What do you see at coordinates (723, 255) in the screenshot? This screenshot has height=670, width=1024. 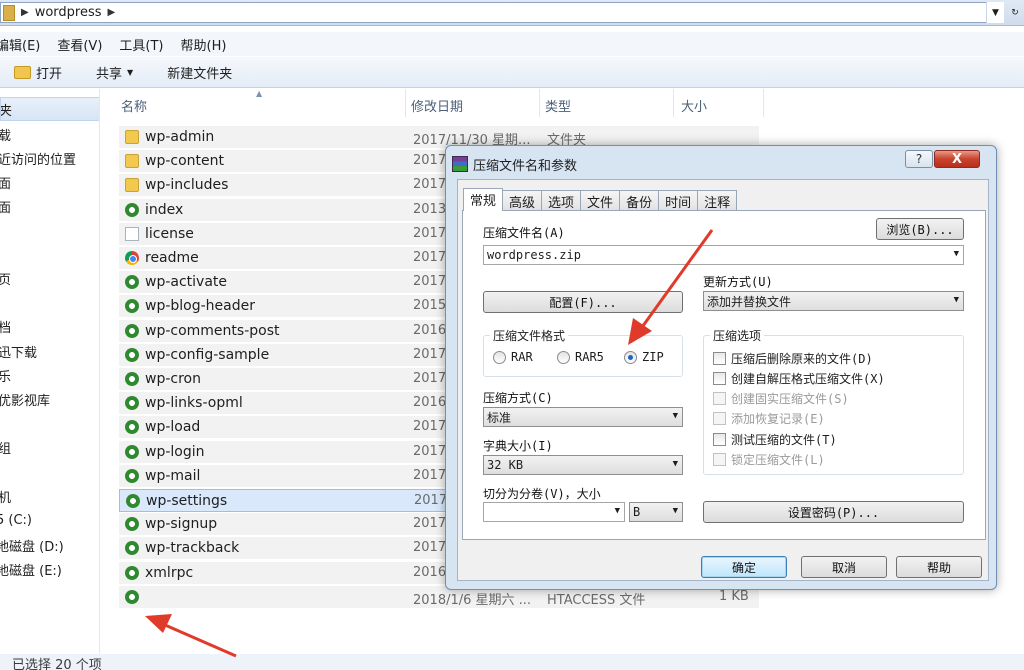 I see `archive-name-field: wordpress.zip ▼` at bounding box center [723, 255].